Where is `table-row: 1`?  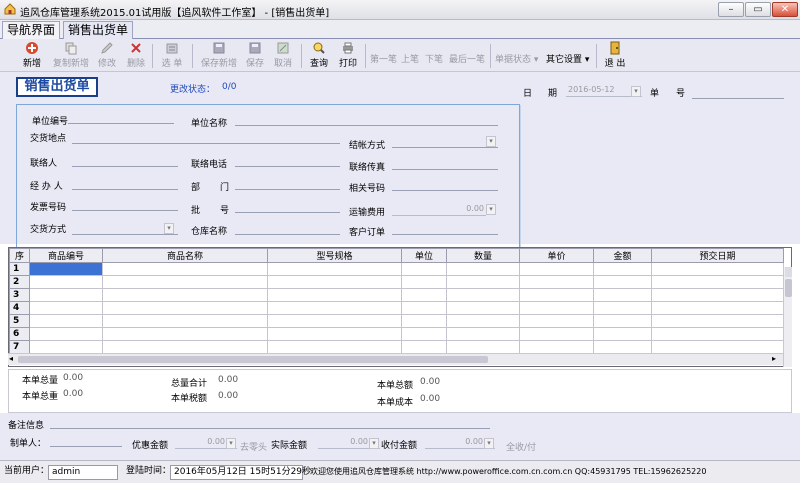
table-row: 1 is located at coordinates (396, 269).